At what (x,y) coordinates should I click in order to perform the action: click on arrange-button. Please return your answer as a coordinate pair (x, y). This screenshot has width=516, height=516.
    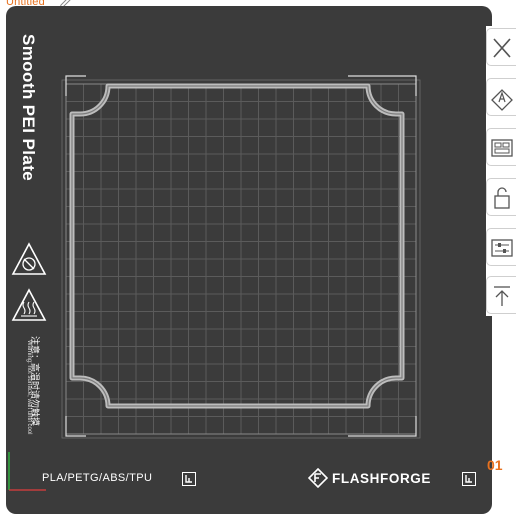
    Looking at the image, I should click on (501, 147).